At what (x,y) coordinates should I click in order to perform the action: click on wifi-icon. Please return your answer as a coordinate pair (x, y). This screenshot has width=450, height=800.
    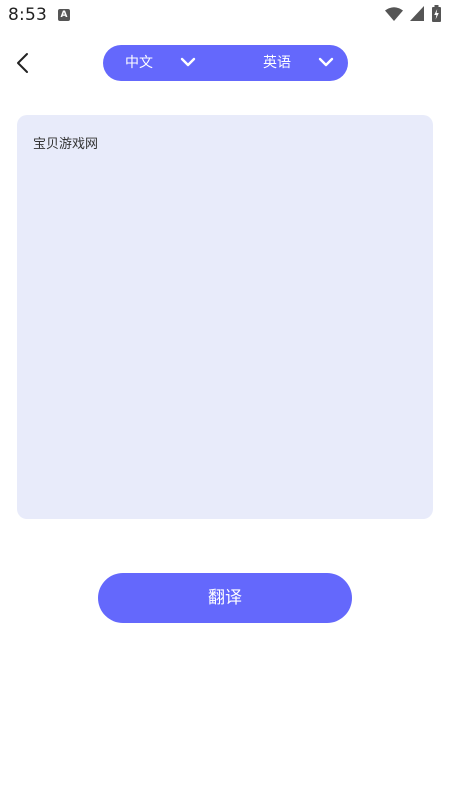
    Looking at the image, I should click on (394, 14).